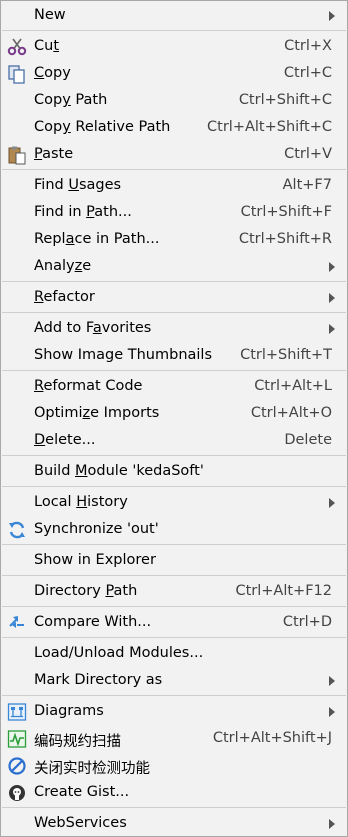 The width and height of the screenshot is (348, 837). I want to click on menu-item-optimize-imports: Optimize Imports Ctrl+Alt+O, so click(174, 413).